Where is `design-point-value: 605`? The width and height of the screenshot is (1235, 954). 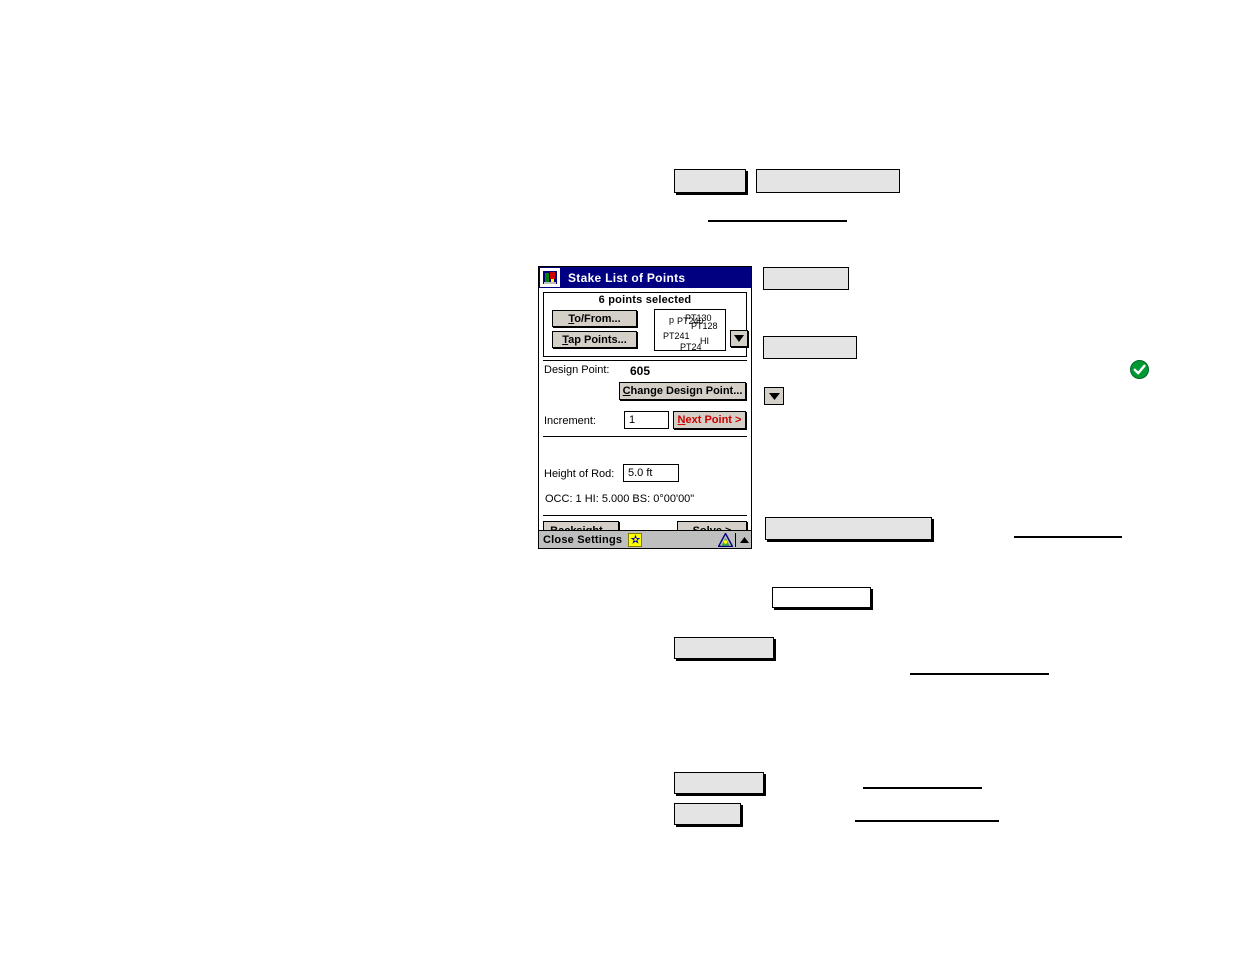
design-point-value: 605 is located at coordinates (640, 371).